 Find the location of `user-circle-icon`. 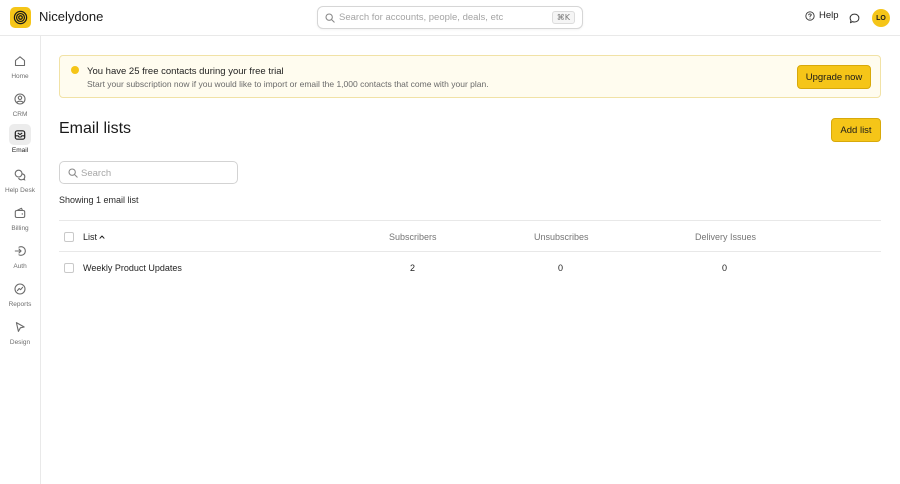

user-circle-icon is located at coordinates (20, 98).